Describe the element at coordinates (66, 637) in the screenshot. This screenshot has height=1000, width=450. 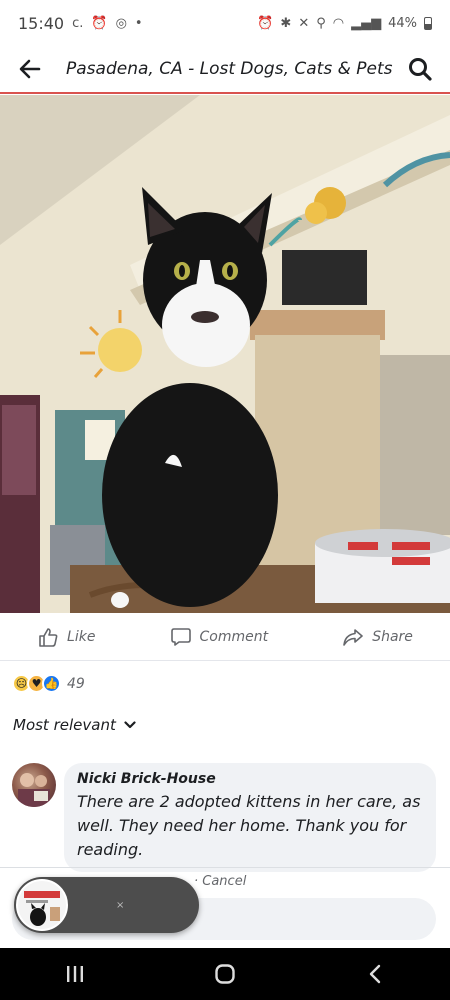
I see `like-button: Like` at that location.